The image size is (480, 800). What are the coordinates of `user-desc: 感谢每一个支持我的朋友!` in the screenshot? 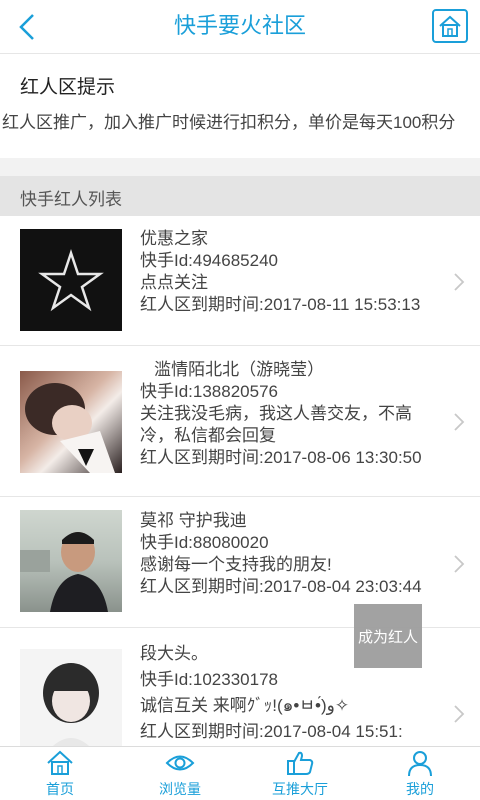 It's located at (236, 564).